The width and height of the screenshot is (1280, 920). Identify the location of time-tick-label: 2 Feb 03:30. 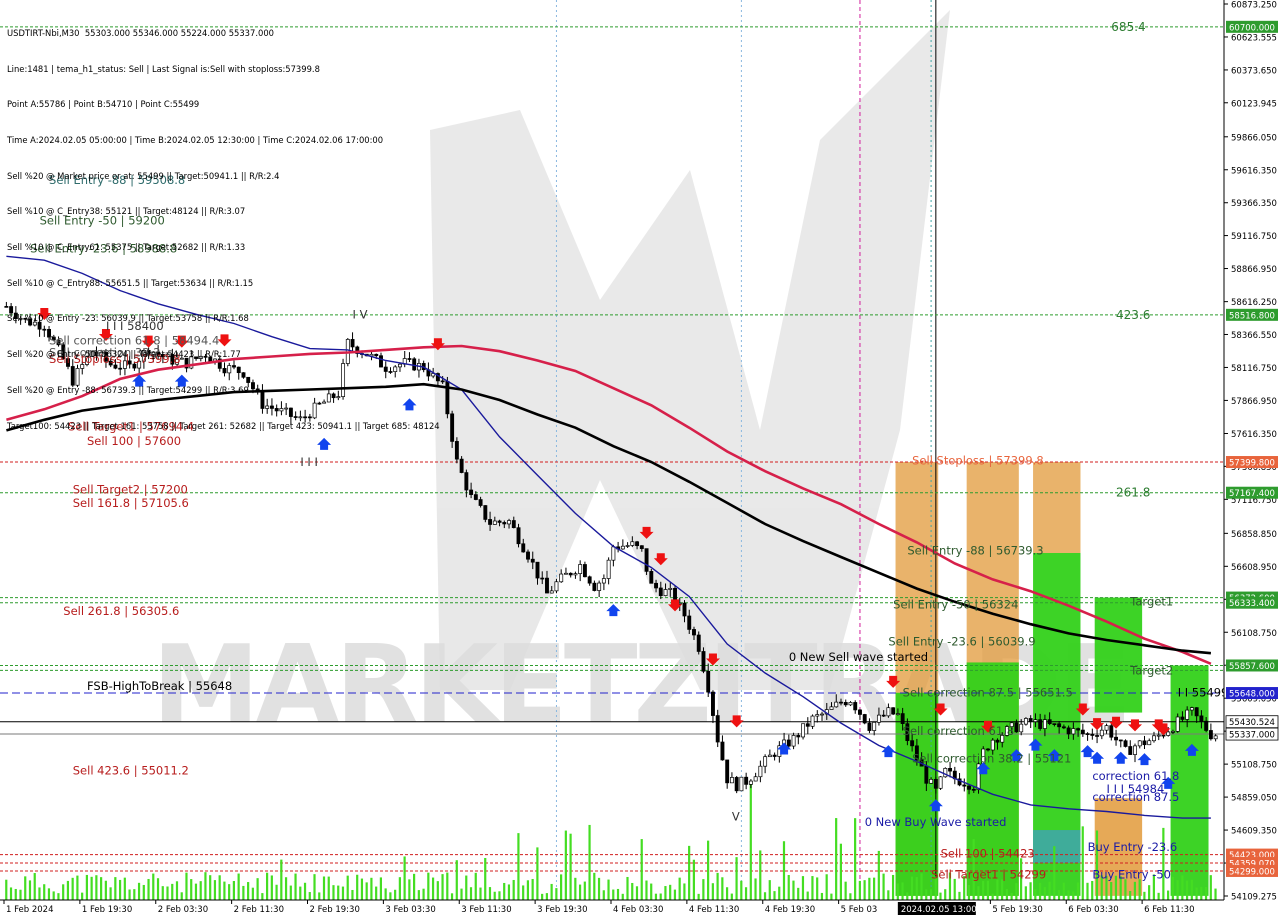
(183, 910).